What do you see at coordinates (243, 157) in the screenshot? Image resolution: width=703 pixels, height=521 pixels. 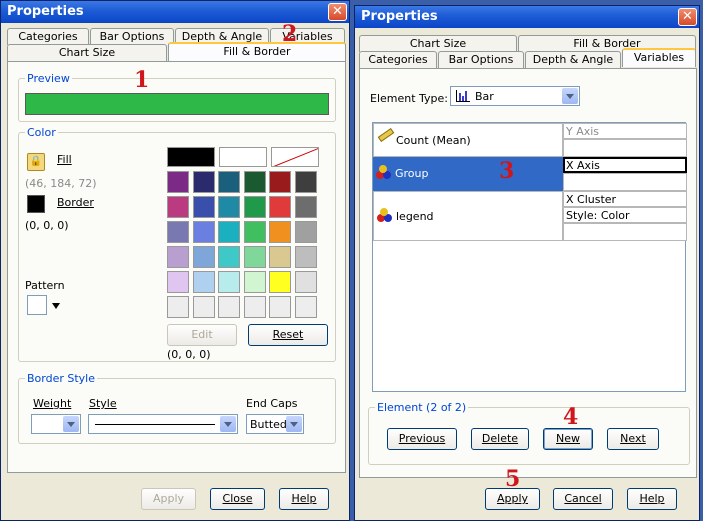 I see `swatch-white` at bounding box center [243, 157].